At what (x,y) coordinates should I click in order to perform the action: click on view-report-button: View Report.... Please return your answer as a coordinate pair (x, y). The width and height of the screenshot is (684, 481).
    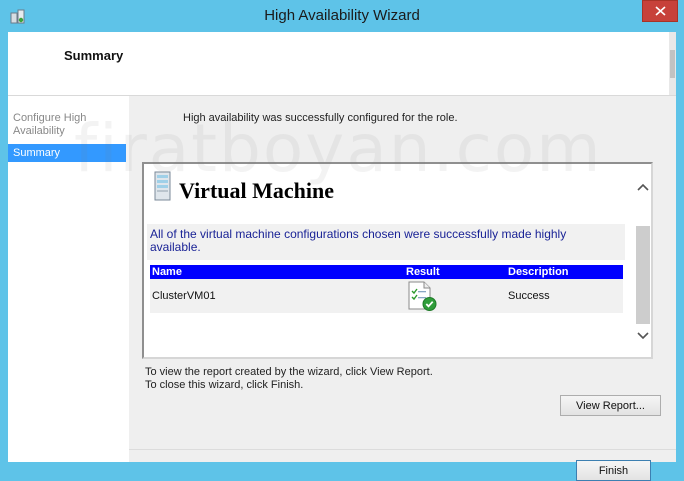
    Looking at the image, I should click on (610, 405).